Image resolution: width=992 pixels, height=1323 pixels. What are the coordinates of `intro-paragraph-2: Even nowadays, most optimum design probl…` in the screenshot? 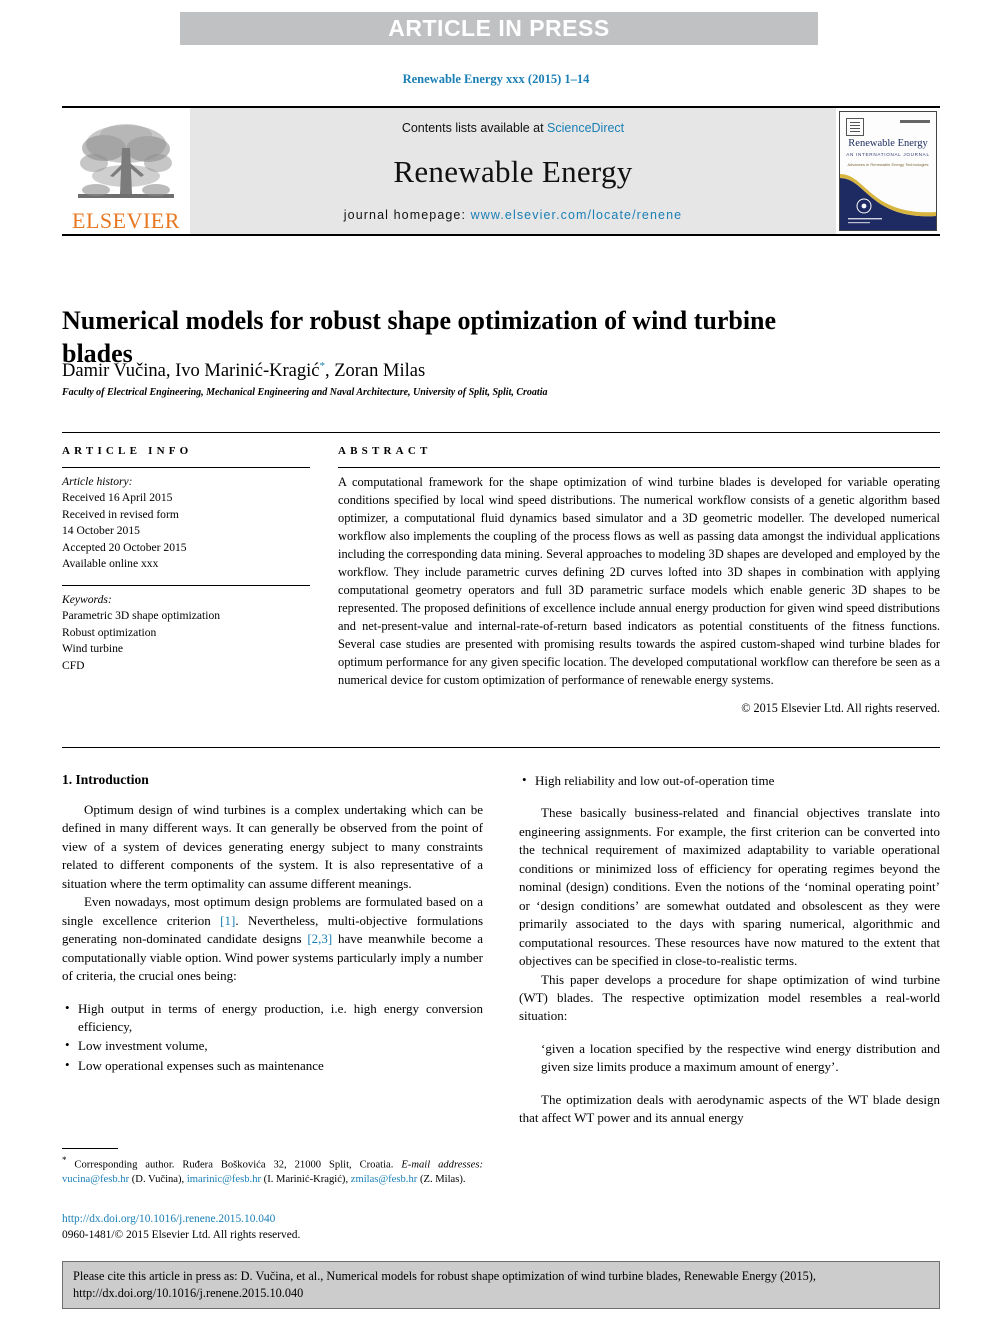 It's located at (272, 939).